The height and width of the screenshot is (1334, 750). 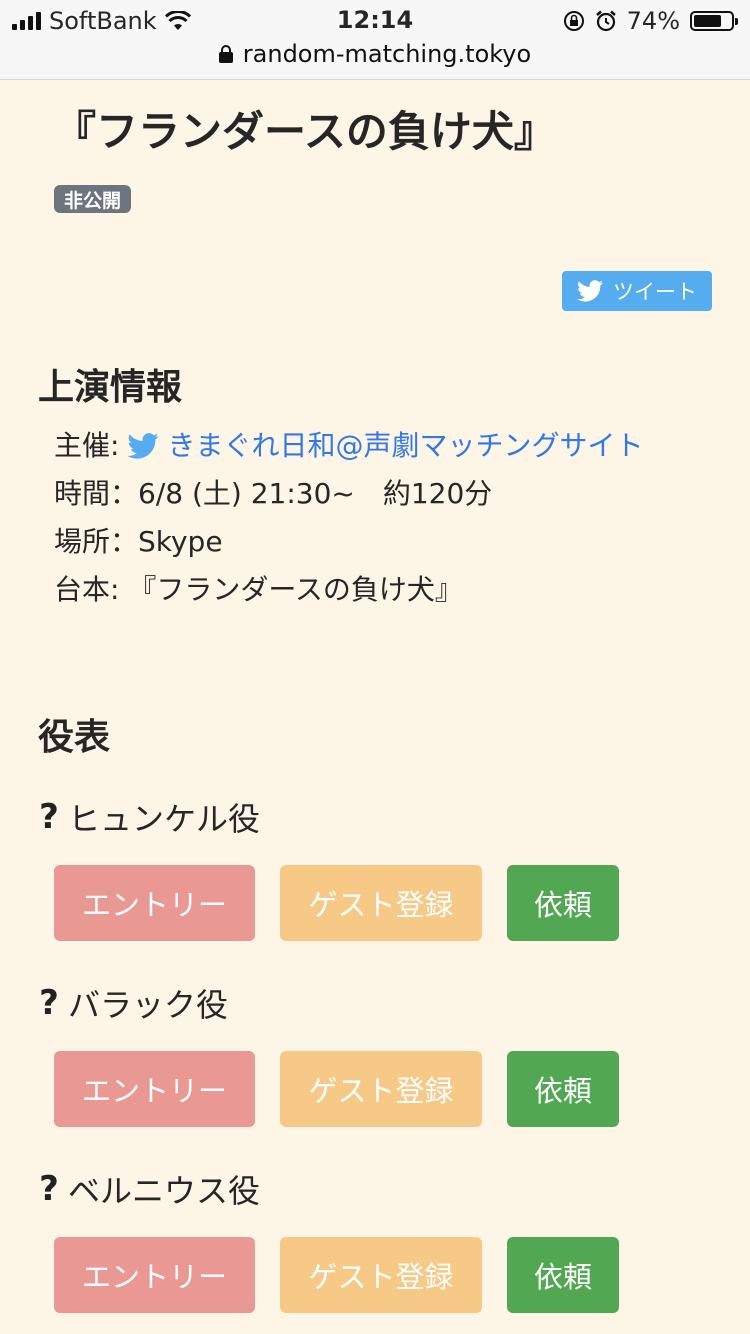 I want to click on alarm-icon, so click(x=605, y=21).